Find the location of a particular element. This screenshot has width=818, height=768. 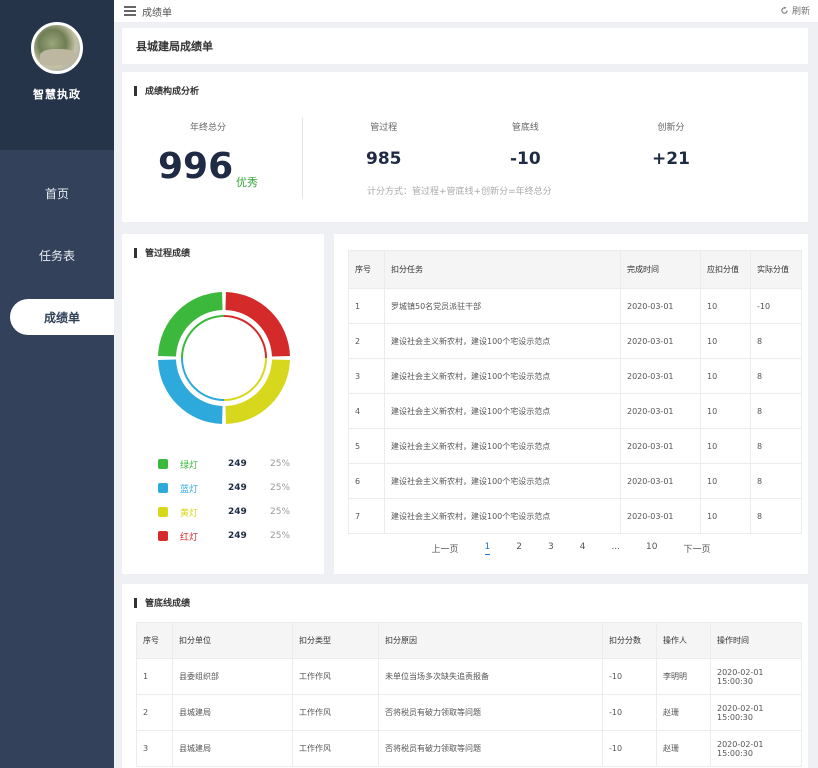

refresh-label: 刷新 is located at coordinates (800, 12).